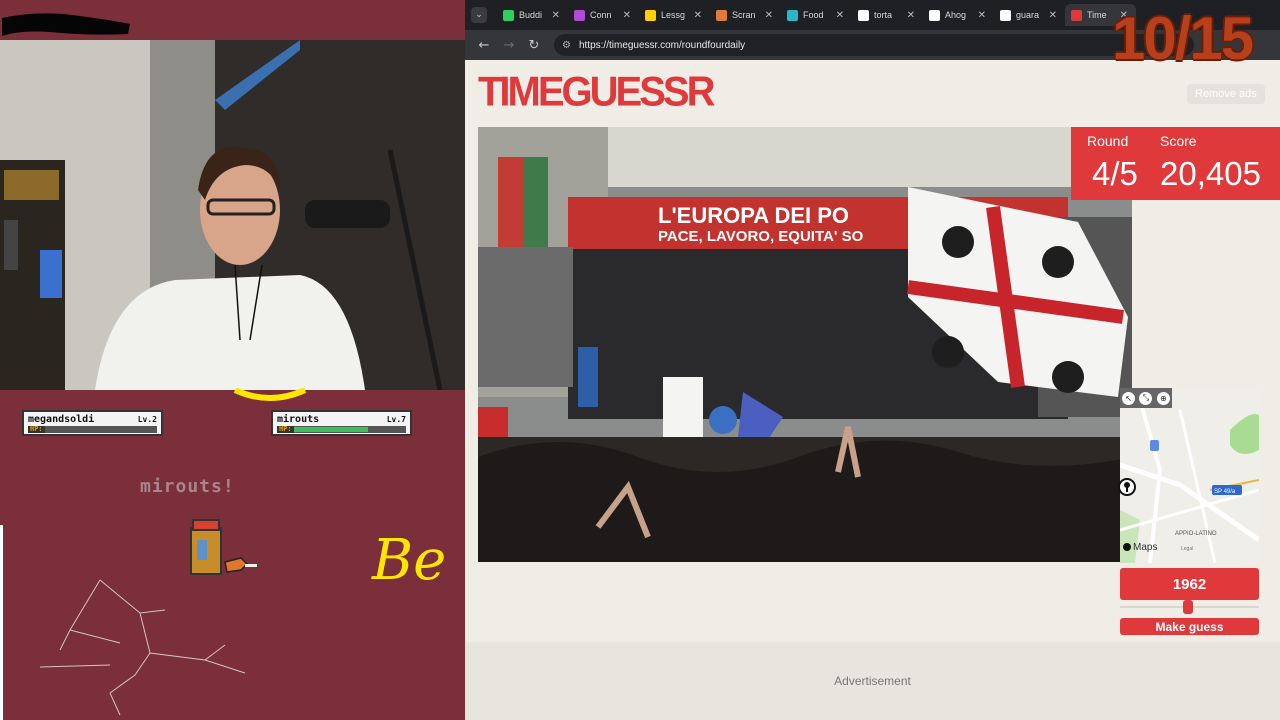  What do you see at coordinates (187, 486) in the screenshot?
I see `battle-text: mirouts!` at bounding box center [187, 486].